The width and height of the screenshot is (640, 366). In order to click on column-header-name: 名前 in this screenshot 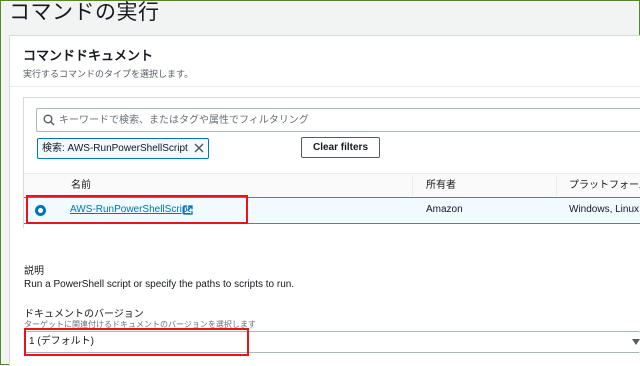, I will do `click(81, 185)`.